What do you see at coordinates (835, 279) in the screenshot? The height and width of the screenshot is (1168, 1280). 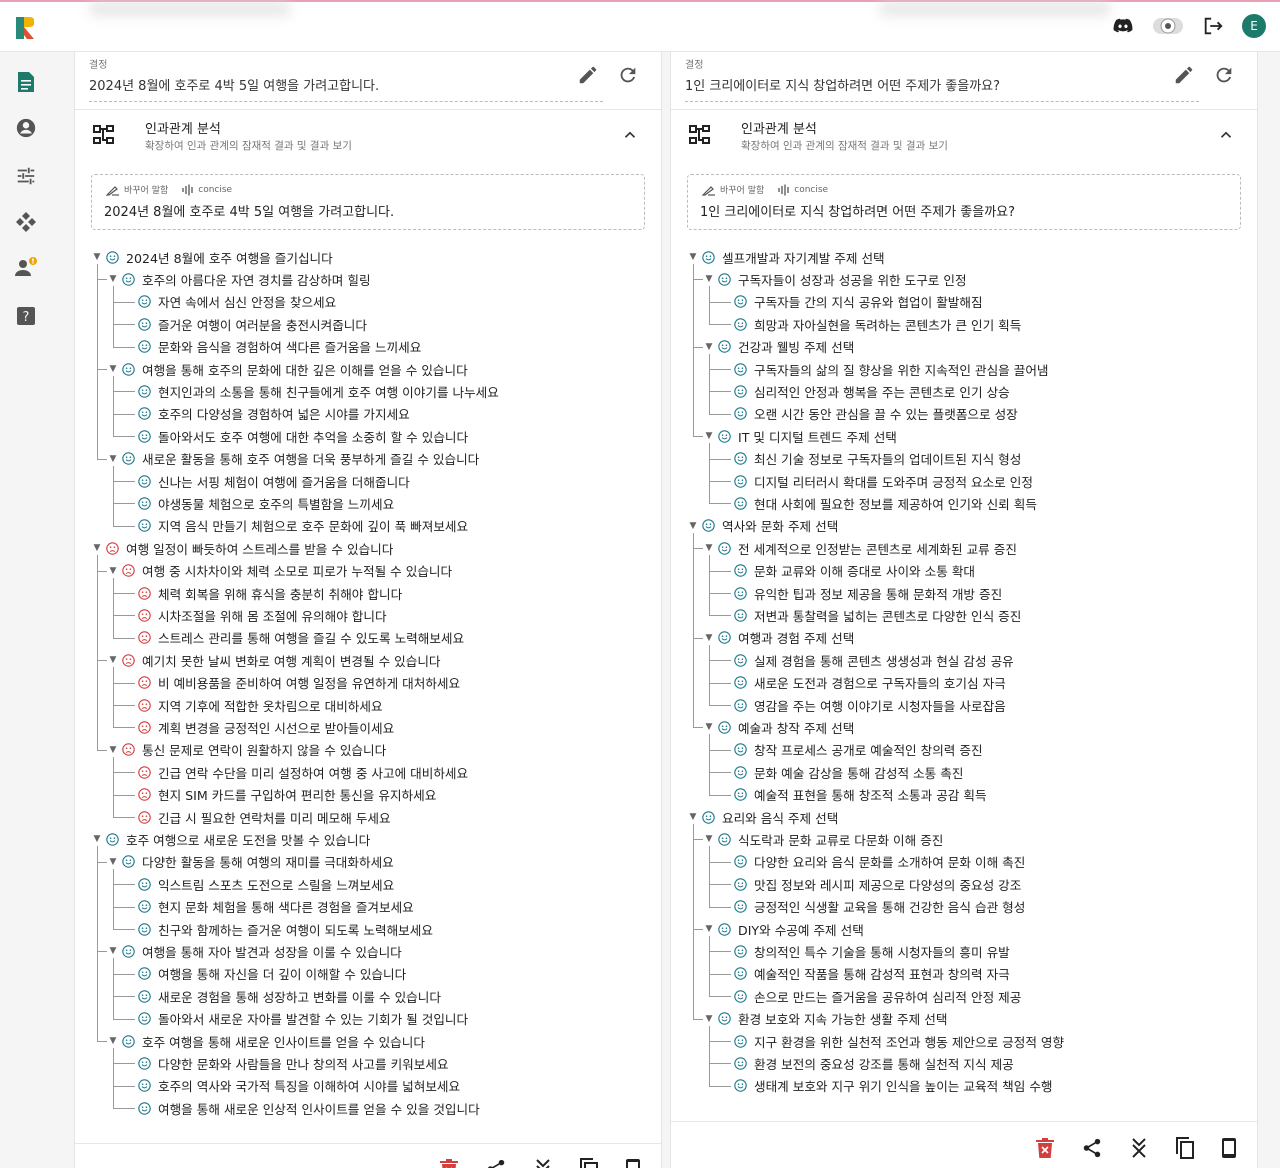 I see `tree-node: ▼ 구독자들이 성장과 성공을 위한 도구로 인정` at bounding box center [835, 279].